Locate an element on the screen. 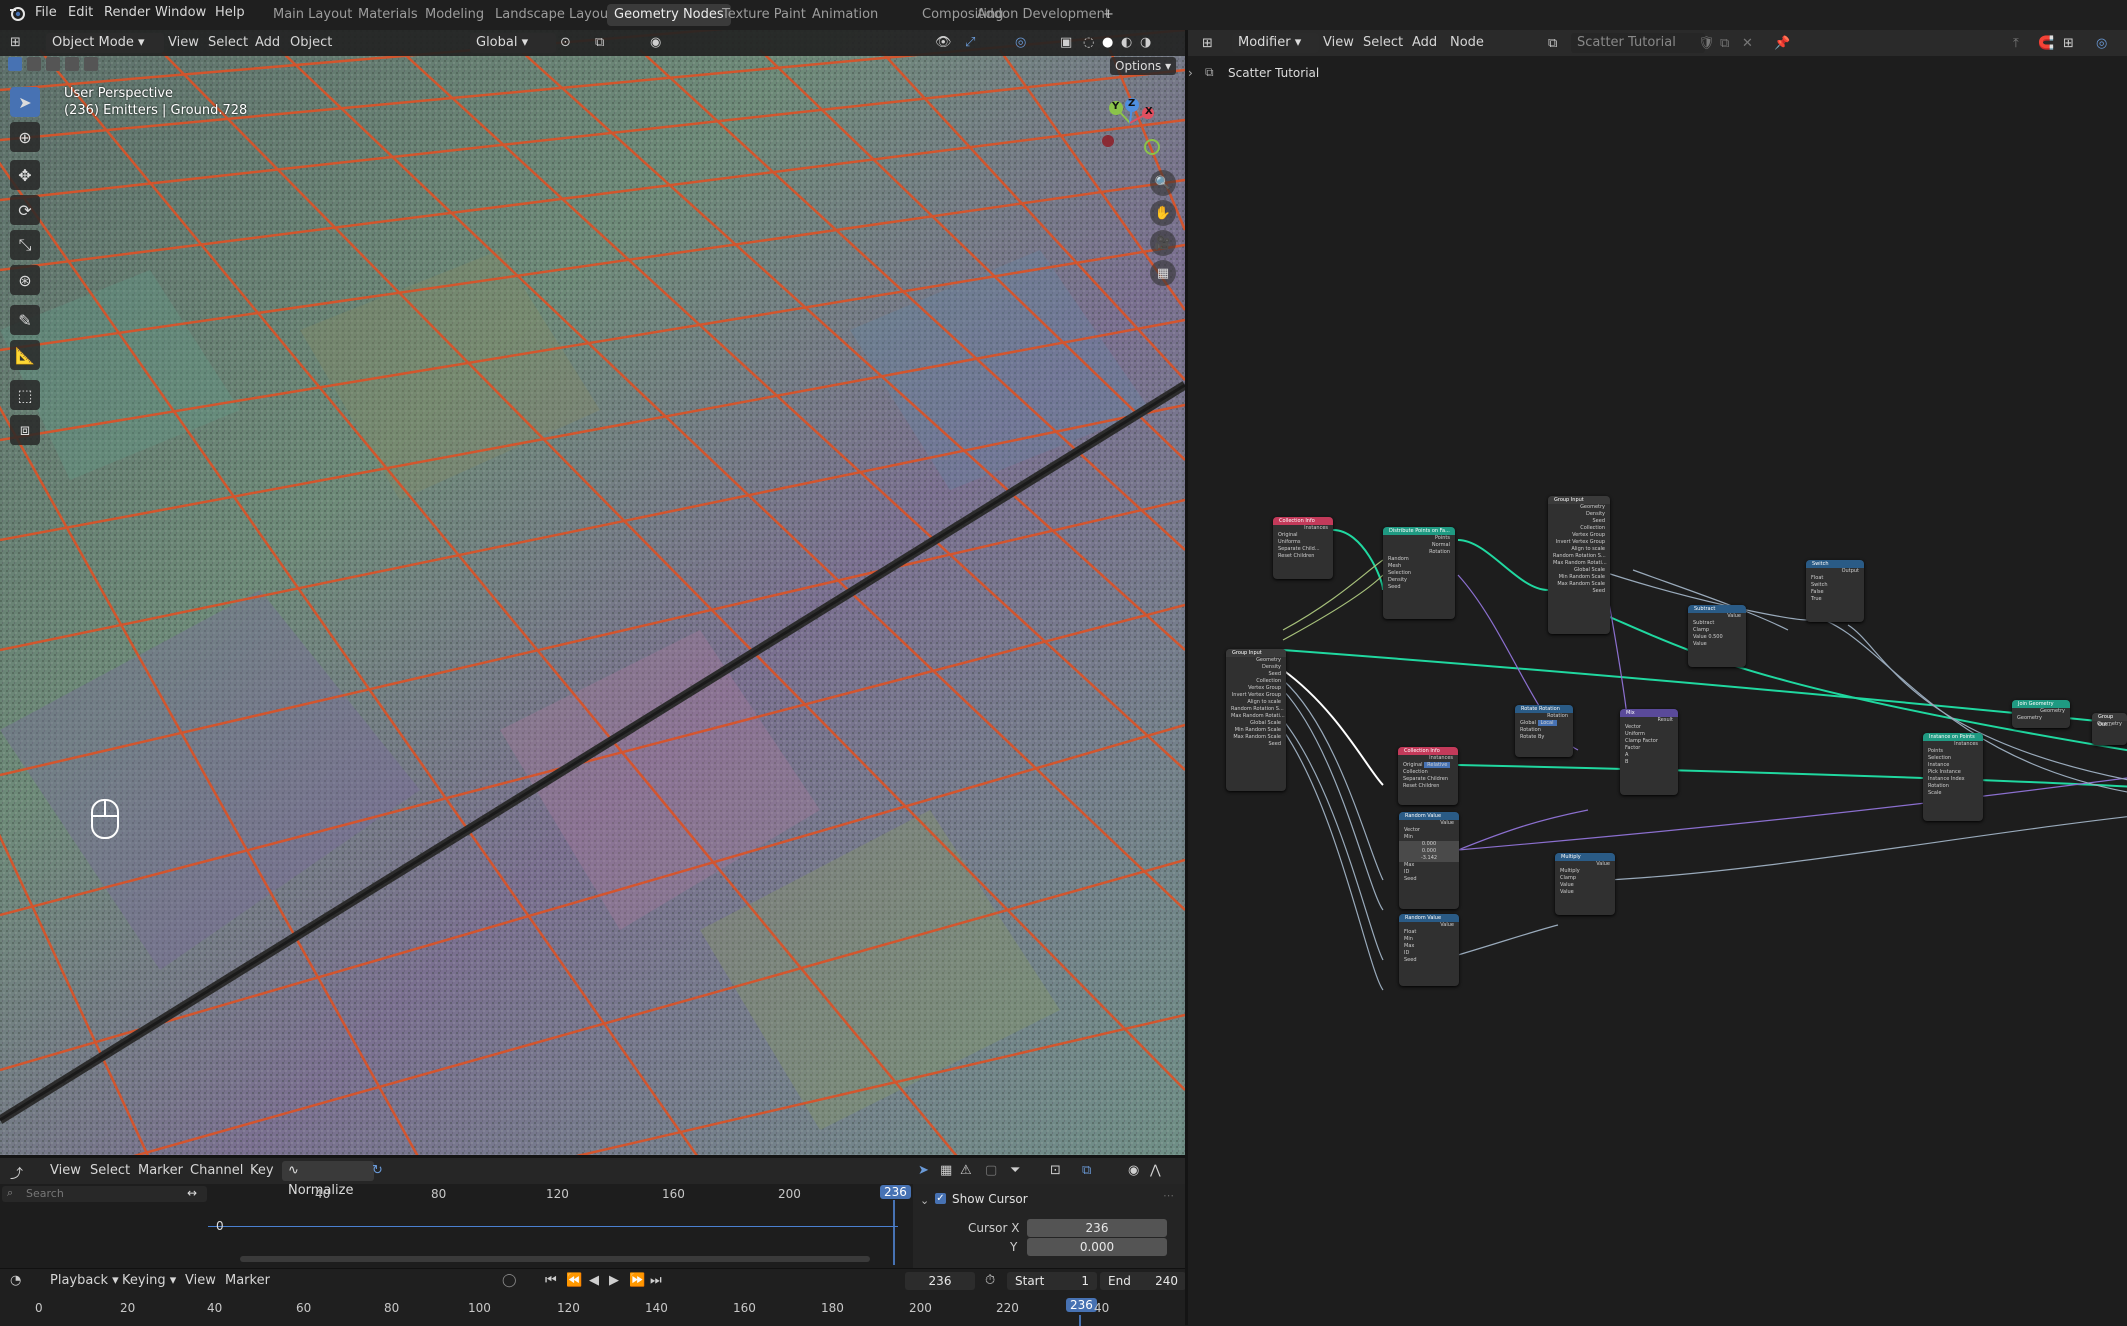 The image size is (2127, 1326). editor-type-icon: ⊞ is located at coordinates (15, 42).